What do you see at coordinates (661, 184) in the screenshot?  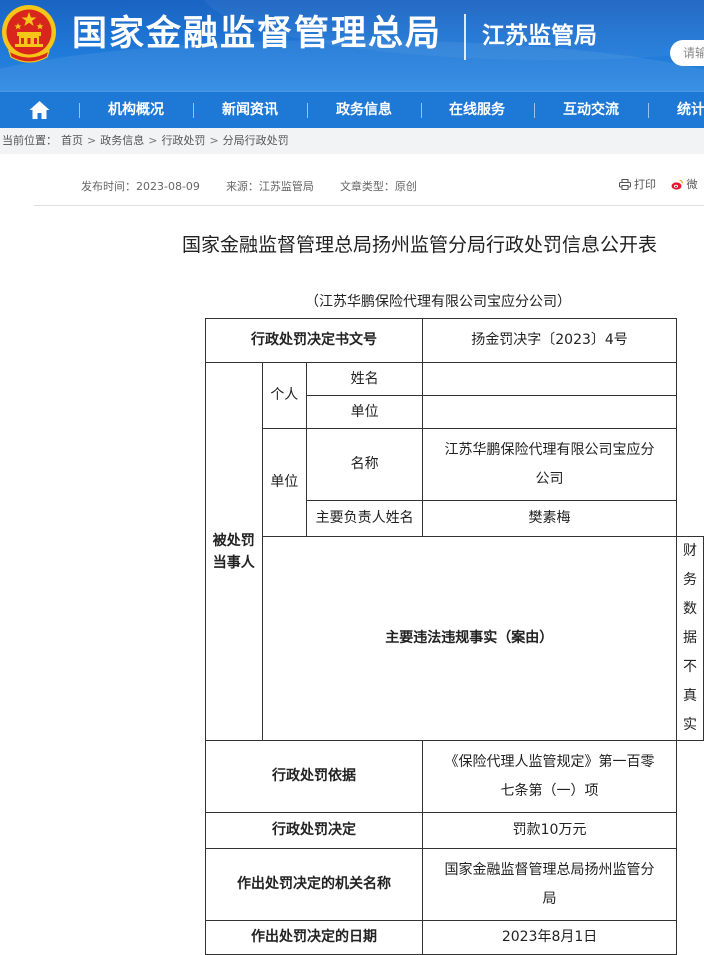 I see `article-tools: 打印 微` at bounding box center [661, 184].